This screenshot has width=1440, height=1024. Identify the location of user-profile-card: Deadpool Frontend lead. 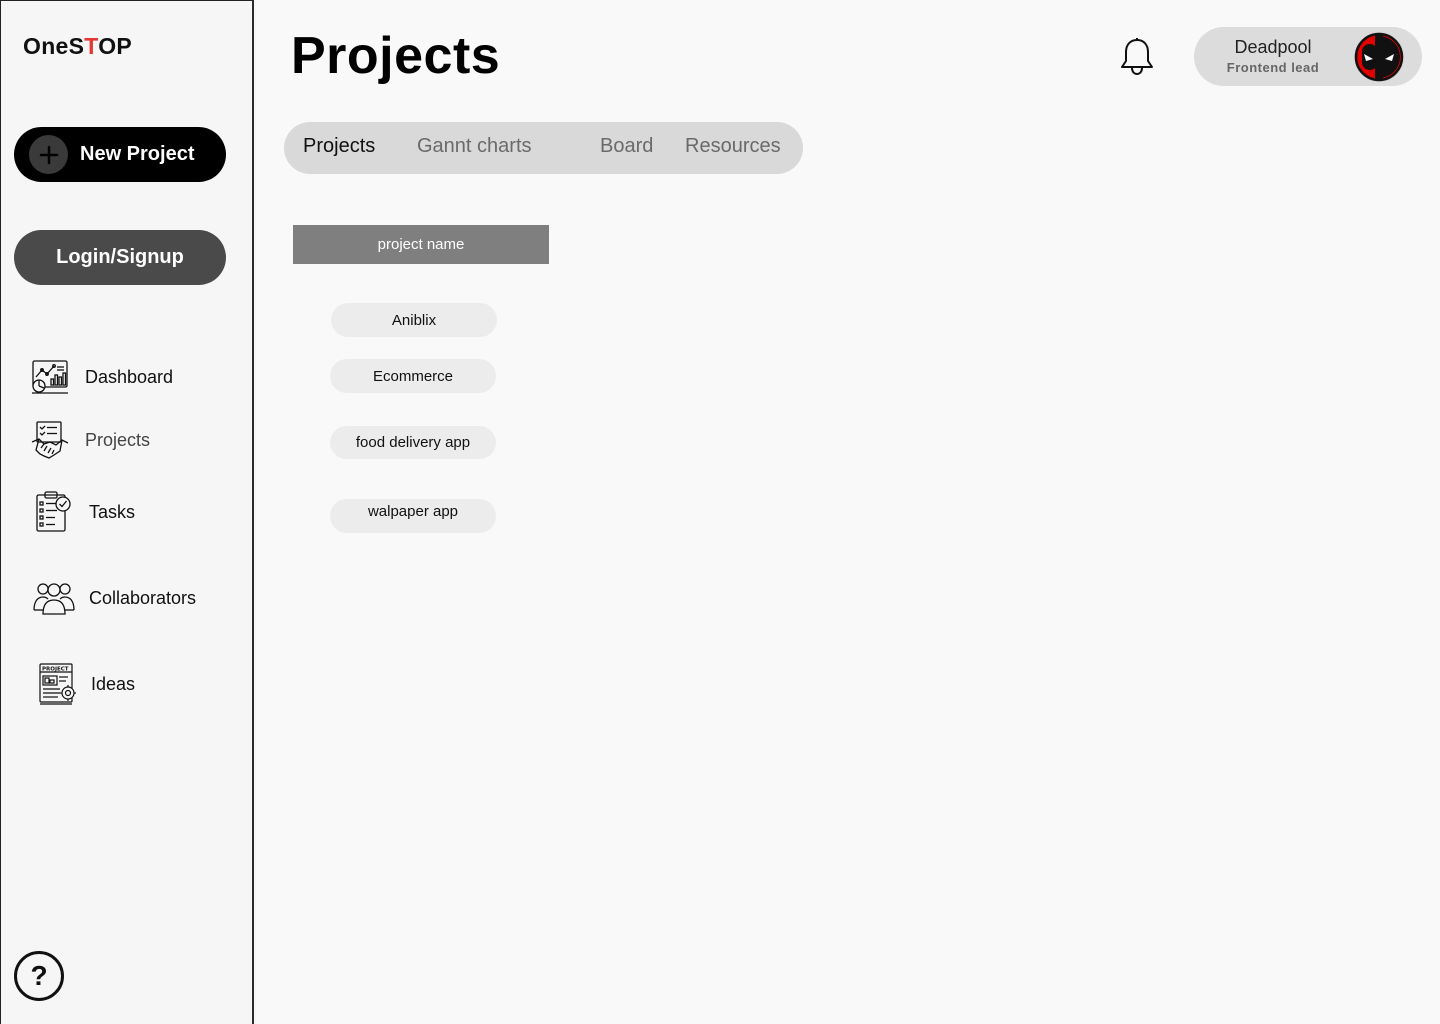
(1308, 56).